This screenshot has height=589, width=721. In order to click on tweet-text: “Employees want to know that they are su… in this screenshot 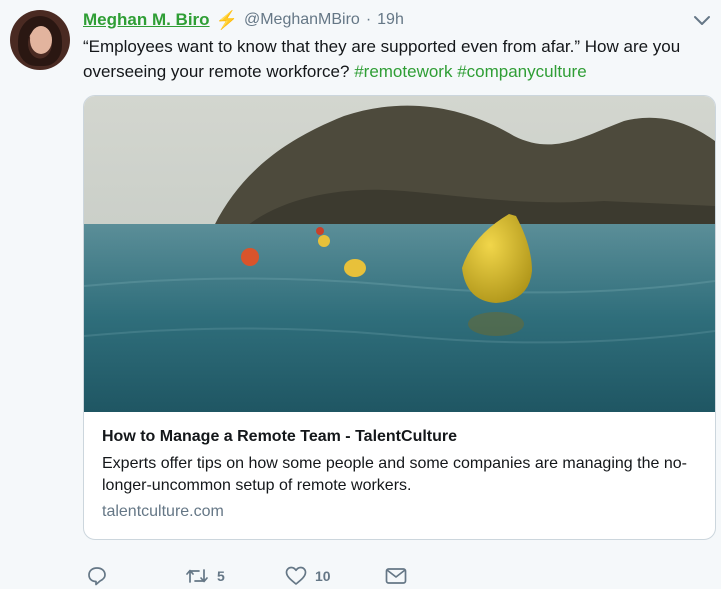, I will do `click(393, 59)`.